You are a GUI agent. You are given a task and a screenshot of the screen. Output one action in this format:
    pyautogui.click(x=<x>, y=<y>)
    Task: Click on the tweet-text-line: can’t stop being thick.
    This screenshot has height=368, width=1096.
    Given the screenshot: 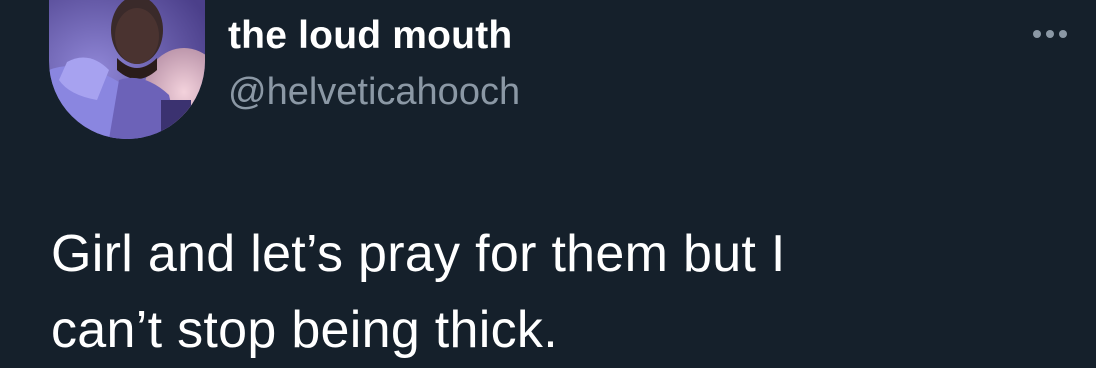 What is the action you would take?
    pyautogui.click(x=304, y=330)
    